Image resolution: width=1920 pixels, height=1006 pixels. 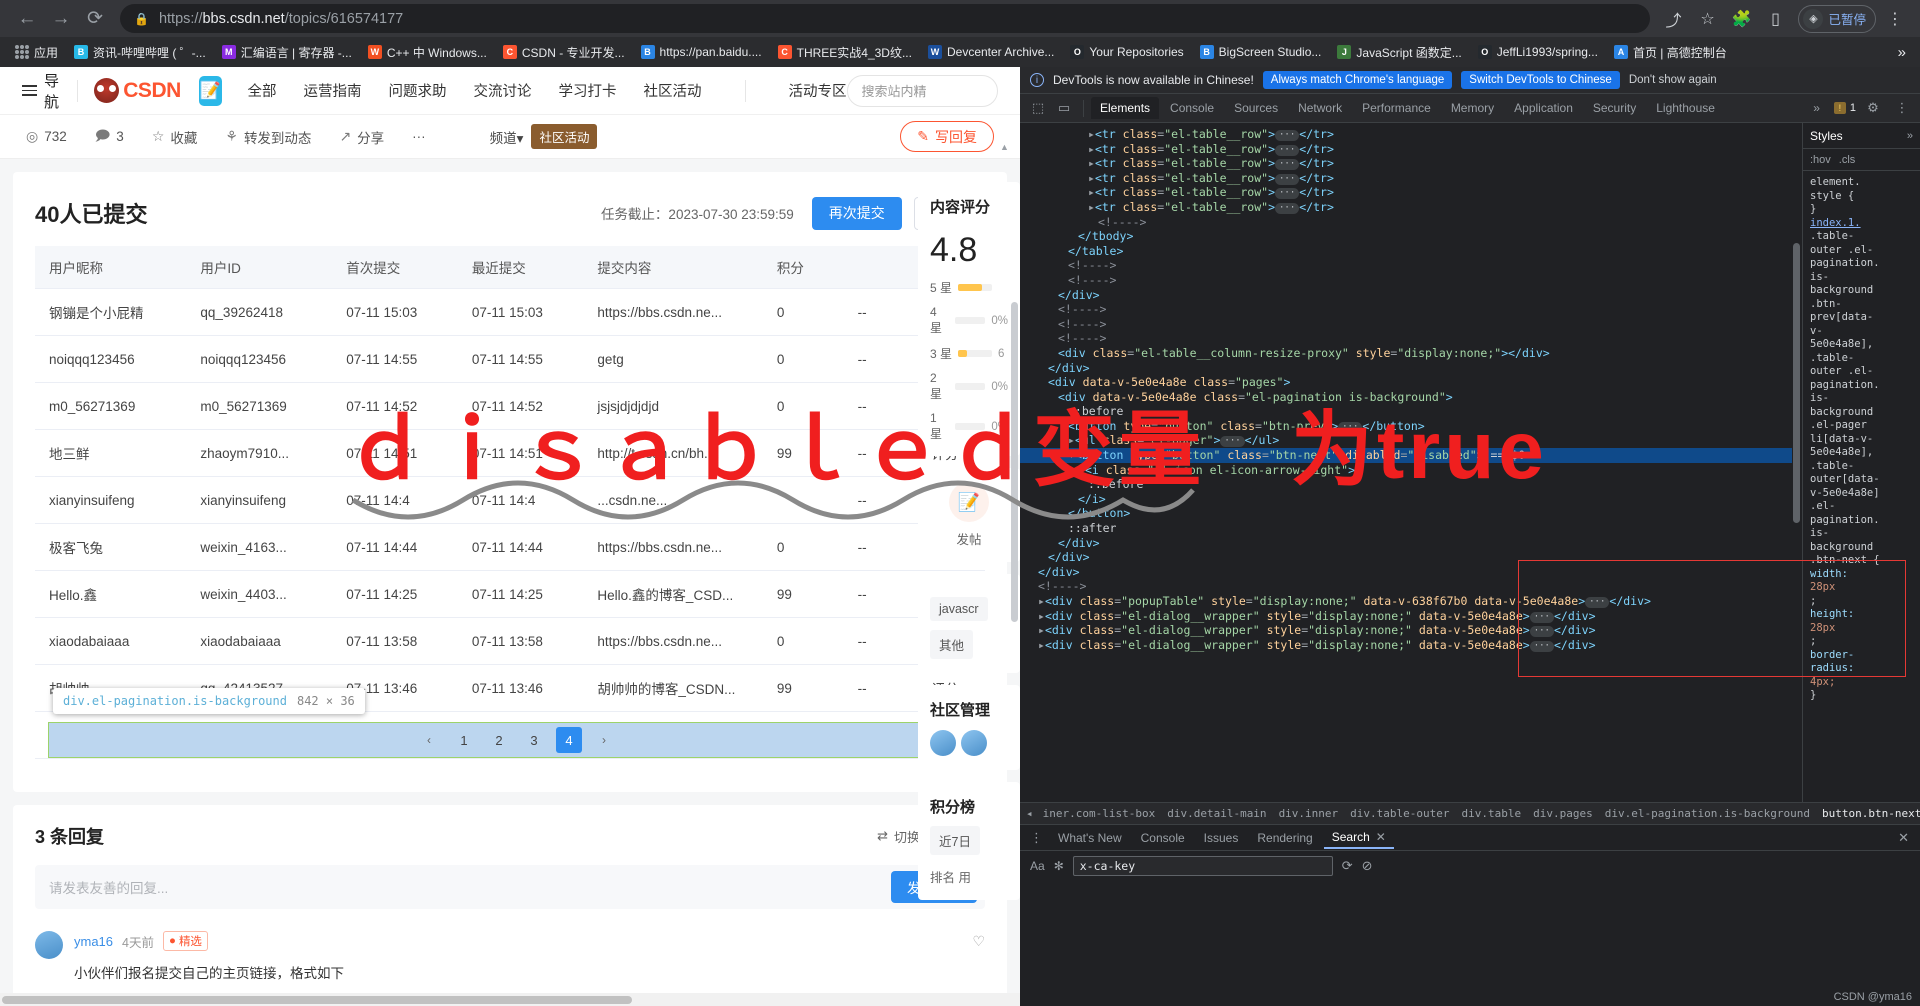 What do you see at coordinates (1673, 80) in the screenshot?
I see `dont-show-again-link: Don't show again` at bounding box center [1673, 80].